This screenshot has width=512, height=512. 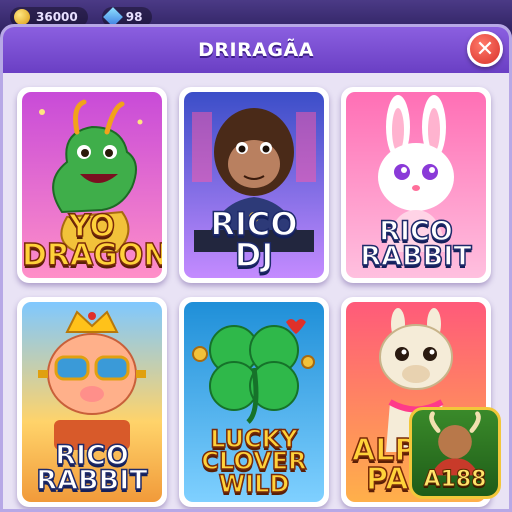 I want to click on game-card-rico-rabbit: RICO RABBIT, so click(x=416, y=185).